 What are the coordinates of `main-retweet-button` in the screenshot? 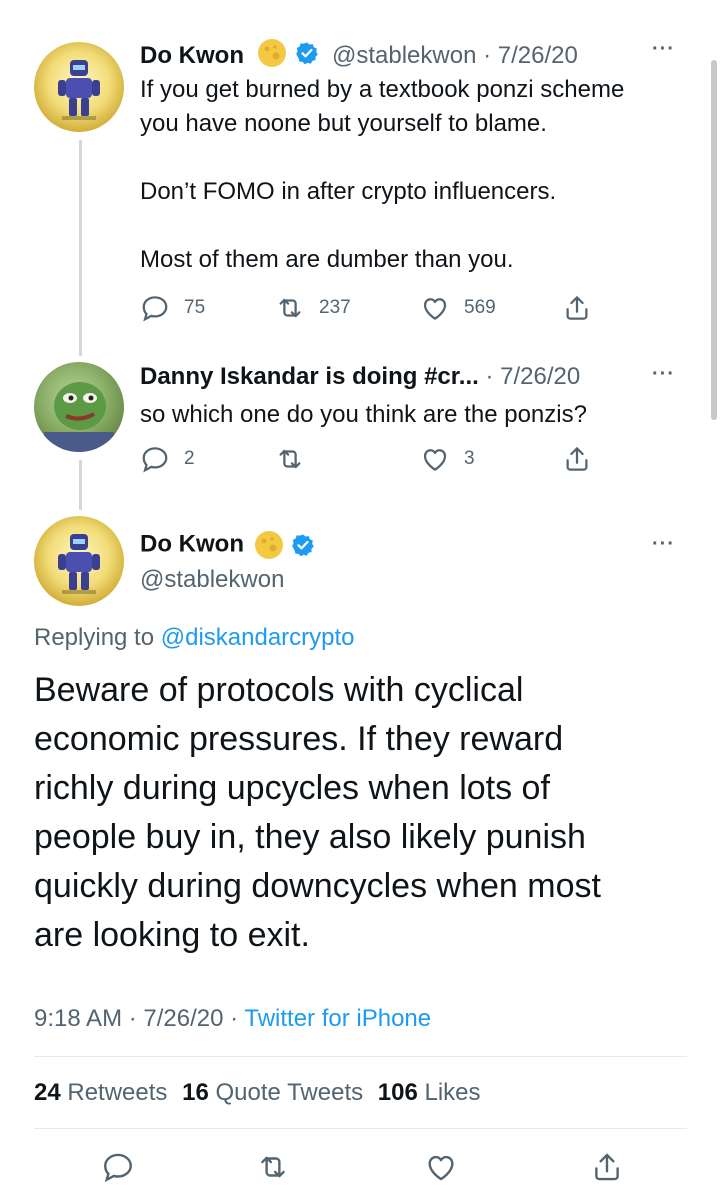 It's located at (273, 1167).